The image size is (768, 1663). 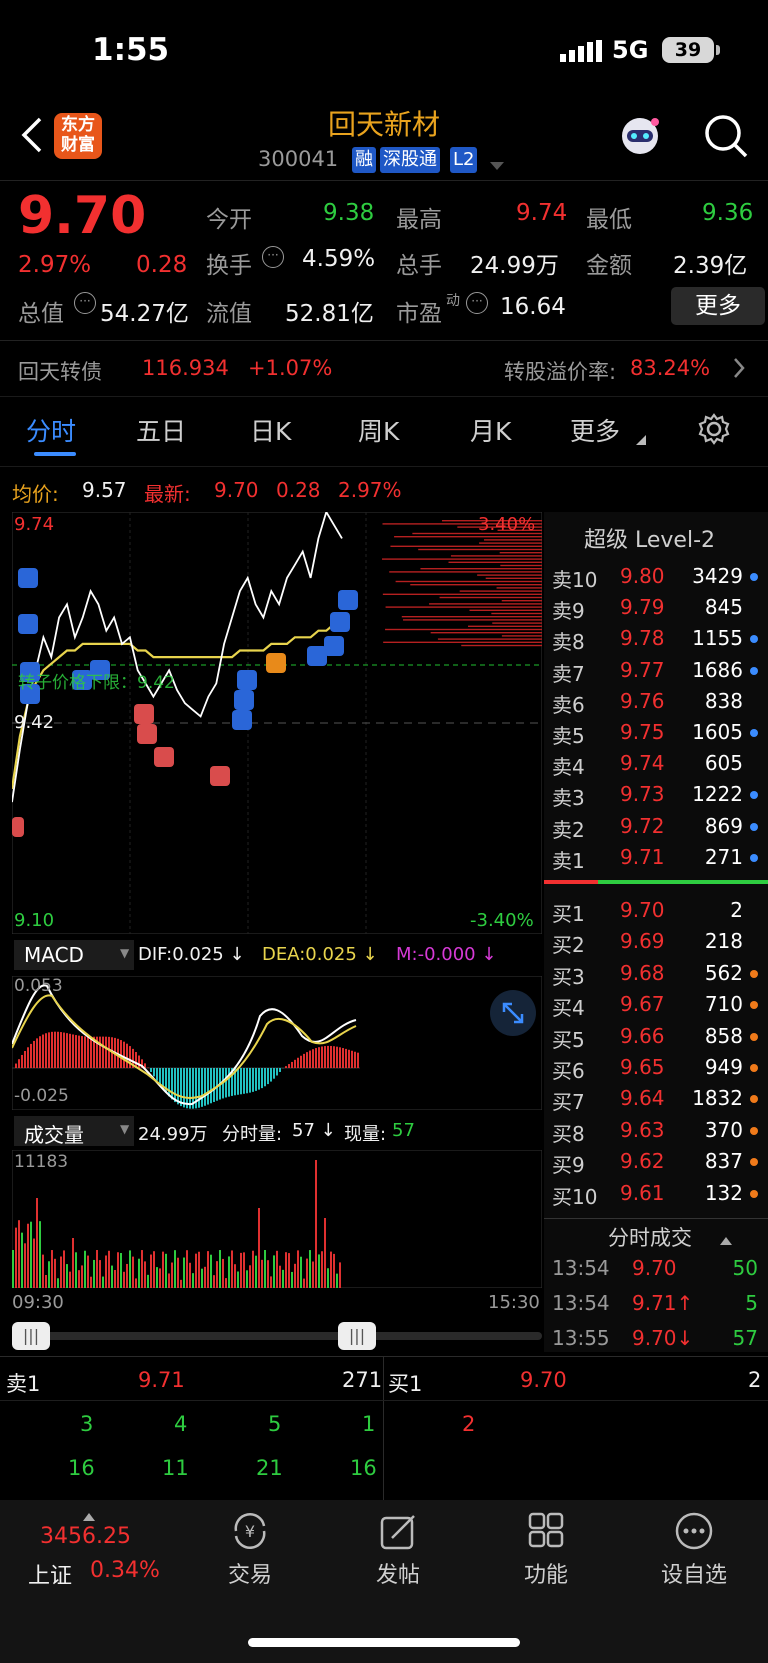 I want to click on orderbook-title: 超级 Level-2, so click(x=649, y=538).